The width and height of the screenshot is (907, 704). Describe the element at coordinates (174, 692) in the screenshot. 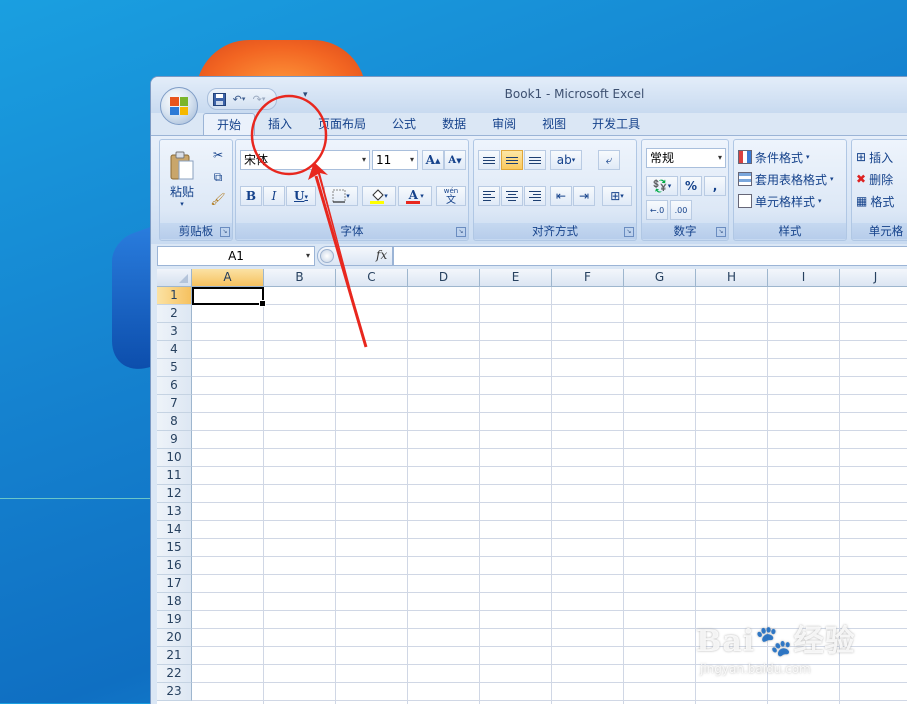

I see `row-header-23: 23` at that location.